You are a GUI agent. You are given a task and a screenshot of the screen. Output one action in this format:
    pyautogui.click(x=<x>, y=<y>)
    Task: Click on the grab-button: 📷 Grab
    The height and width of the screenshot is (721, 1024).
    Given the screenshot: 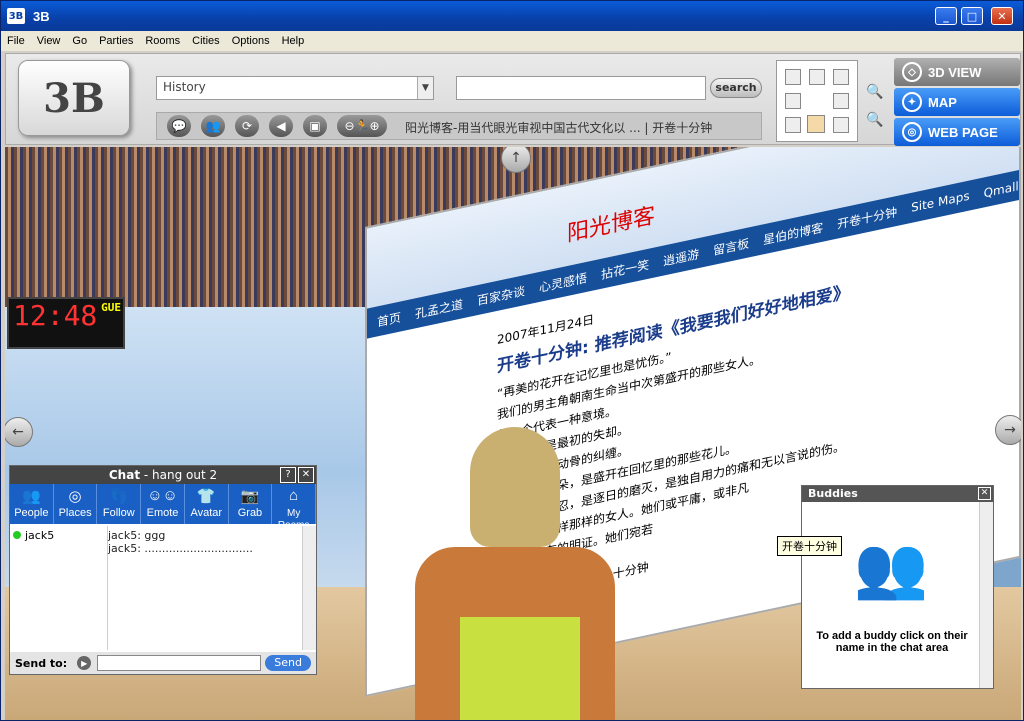 What is the action you would take?
    pyautogui.click(x=251, y=504)
    